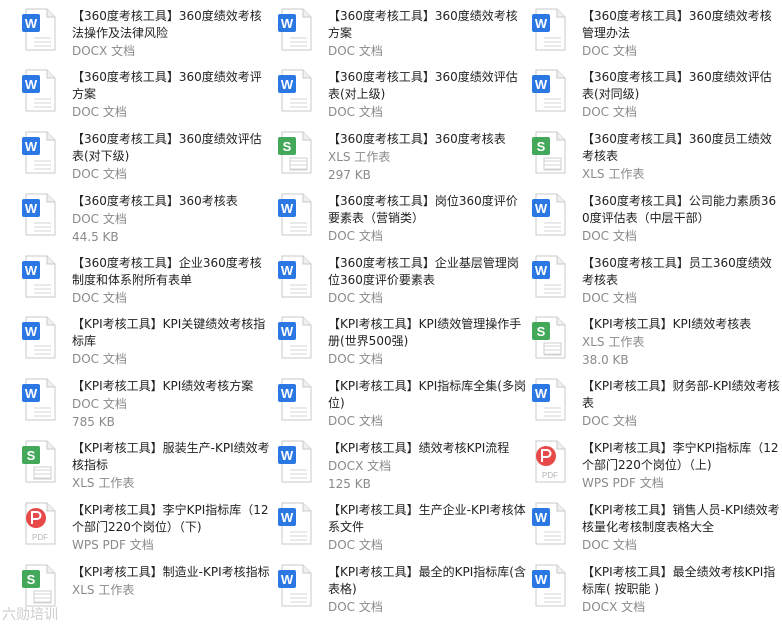 This screenshot has height=631, width=782. Describe the element at coordinates (423, 209) in the screenshot. I see `file-name: 【360度考核工具】岗位360度评价要素表（营销类）` at that location.